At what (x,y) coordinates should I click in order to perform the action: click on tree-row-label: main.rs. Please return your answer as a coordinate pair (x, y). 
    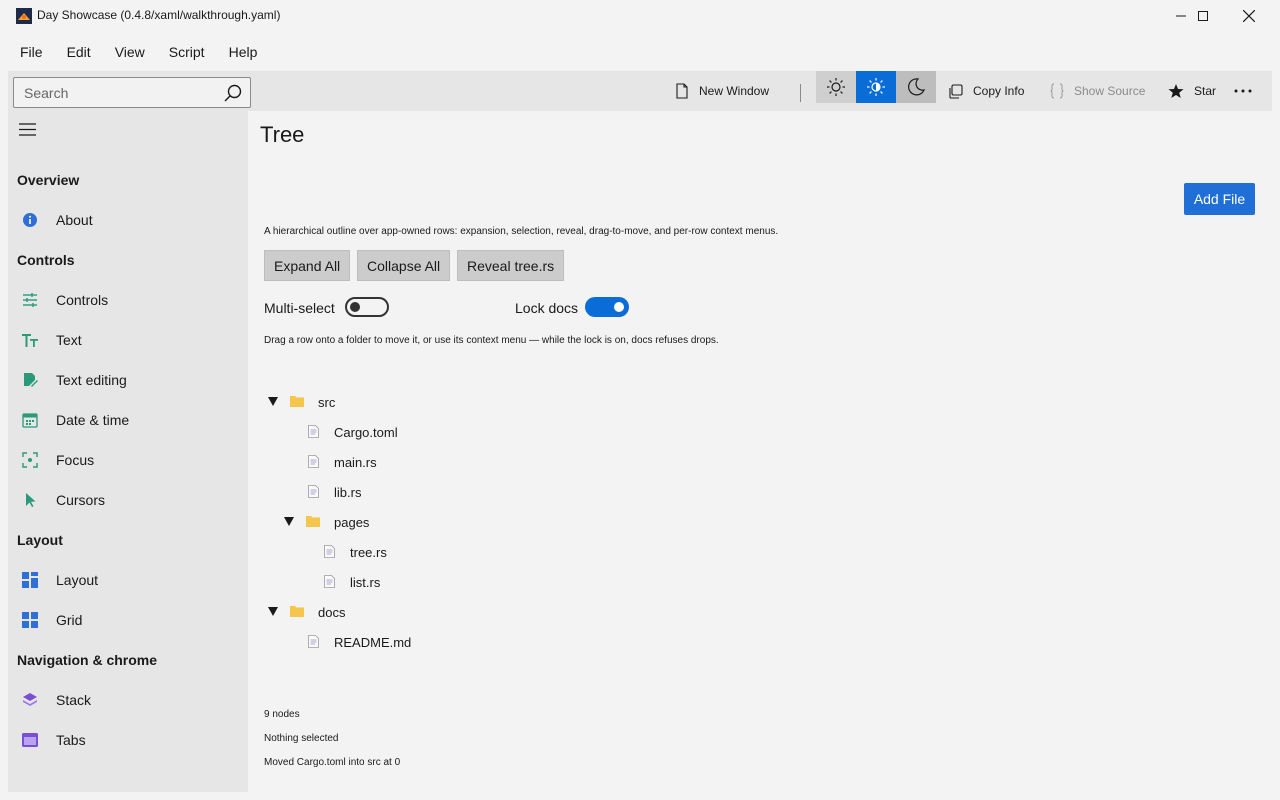
    Looking at the image, I should click on (355, 462).